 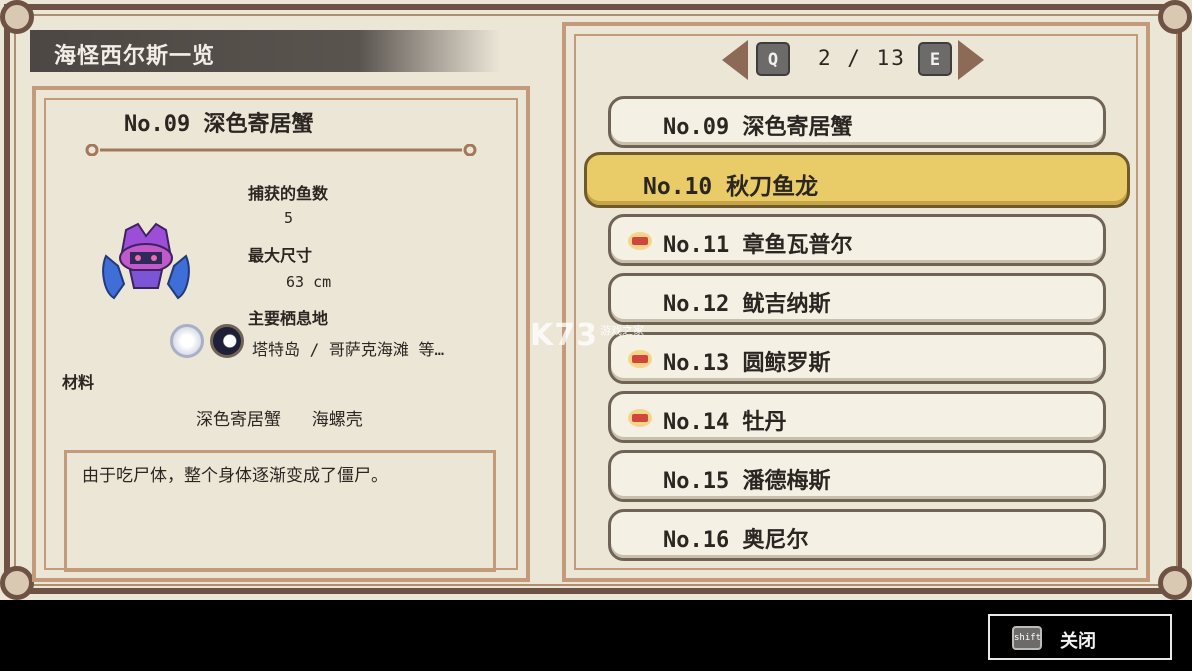 I want to click on habitat-label: 主要栖息地, so click(x=288, y=318).